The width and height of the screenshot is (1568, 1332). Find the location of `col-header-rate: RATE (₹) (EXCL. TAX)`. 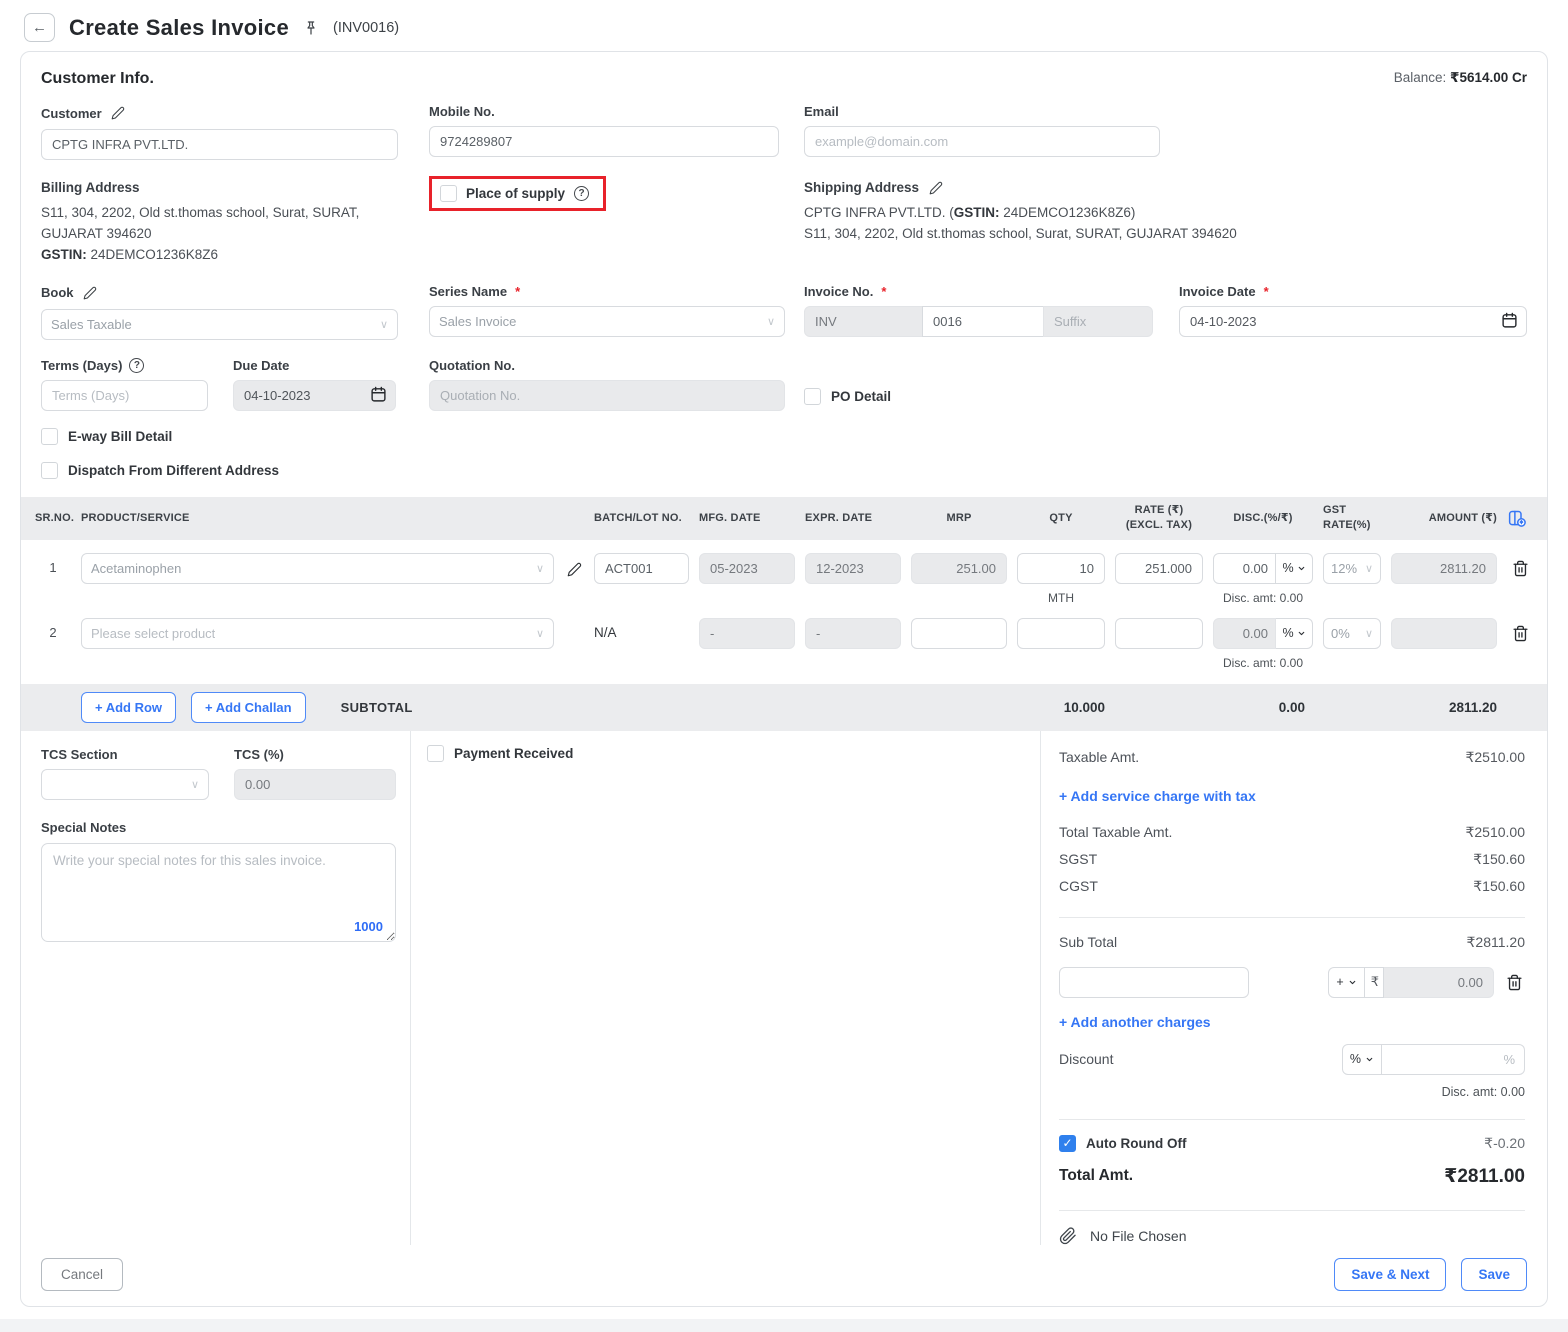

col-header-rate: RATE (₹) (EXCL. TAX) is located at coordinates (1159, 518).